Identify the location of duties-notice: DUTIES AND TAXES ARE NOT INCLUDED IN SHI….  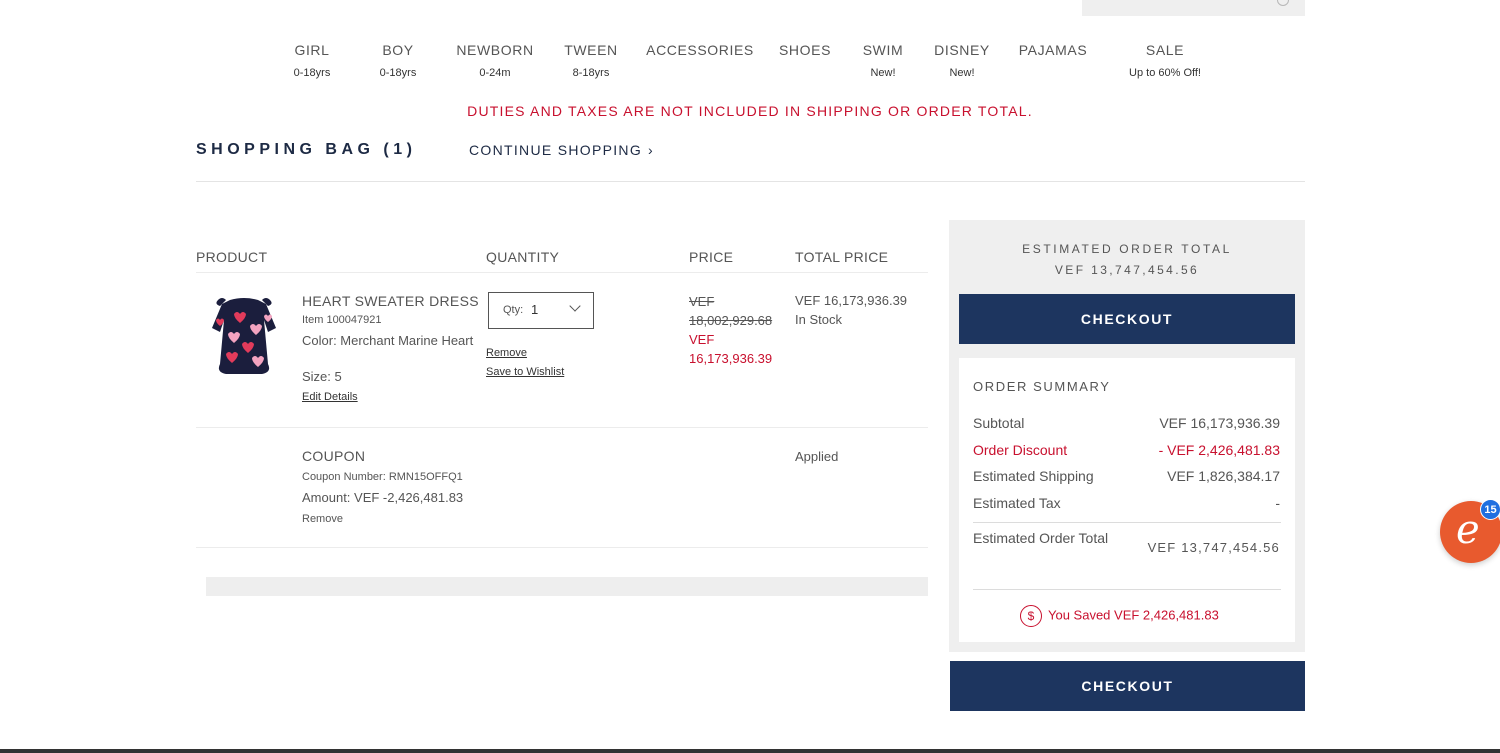
(750, 111).